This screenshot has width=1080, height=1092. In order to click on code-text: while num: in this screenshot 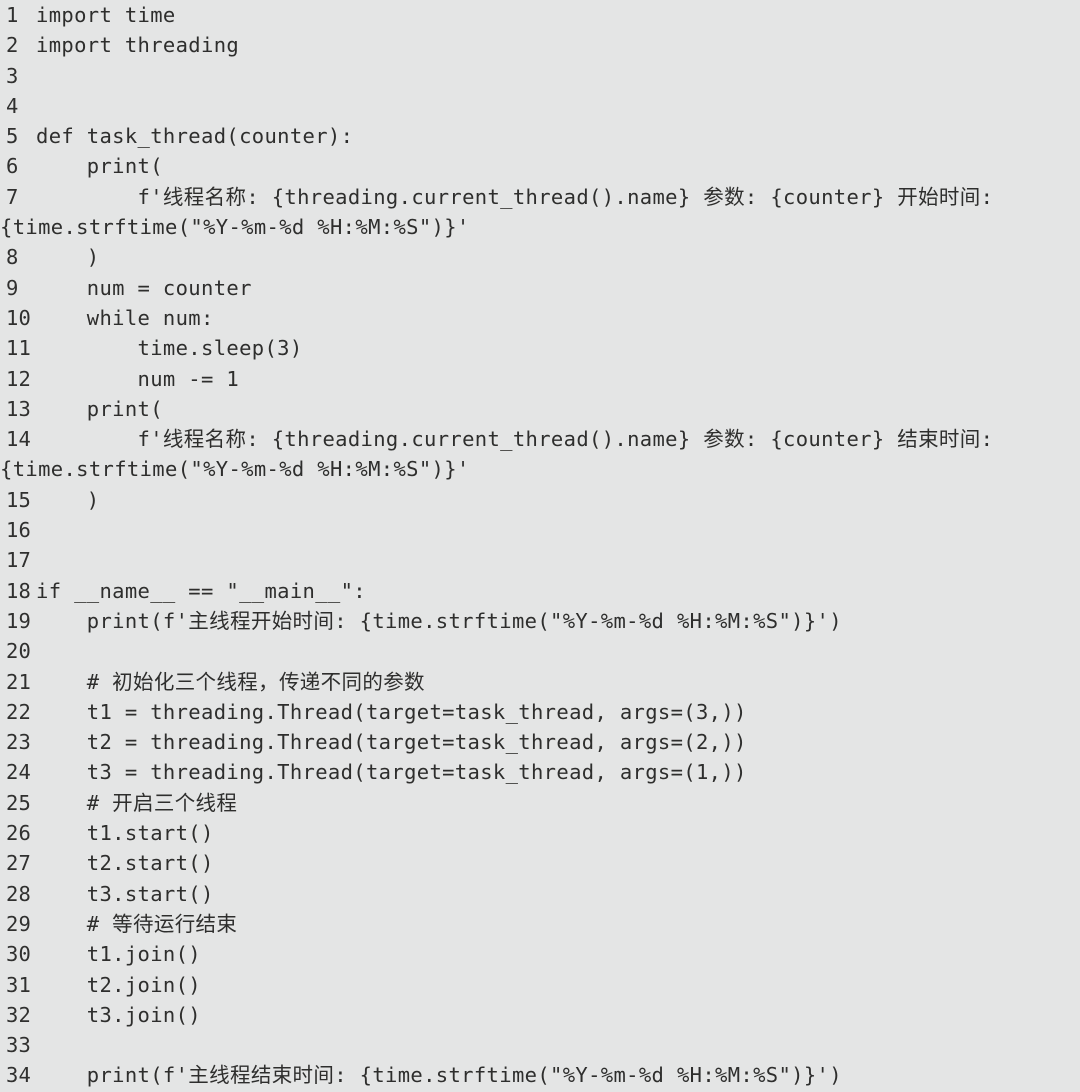, I will do `click(125, 317)`.